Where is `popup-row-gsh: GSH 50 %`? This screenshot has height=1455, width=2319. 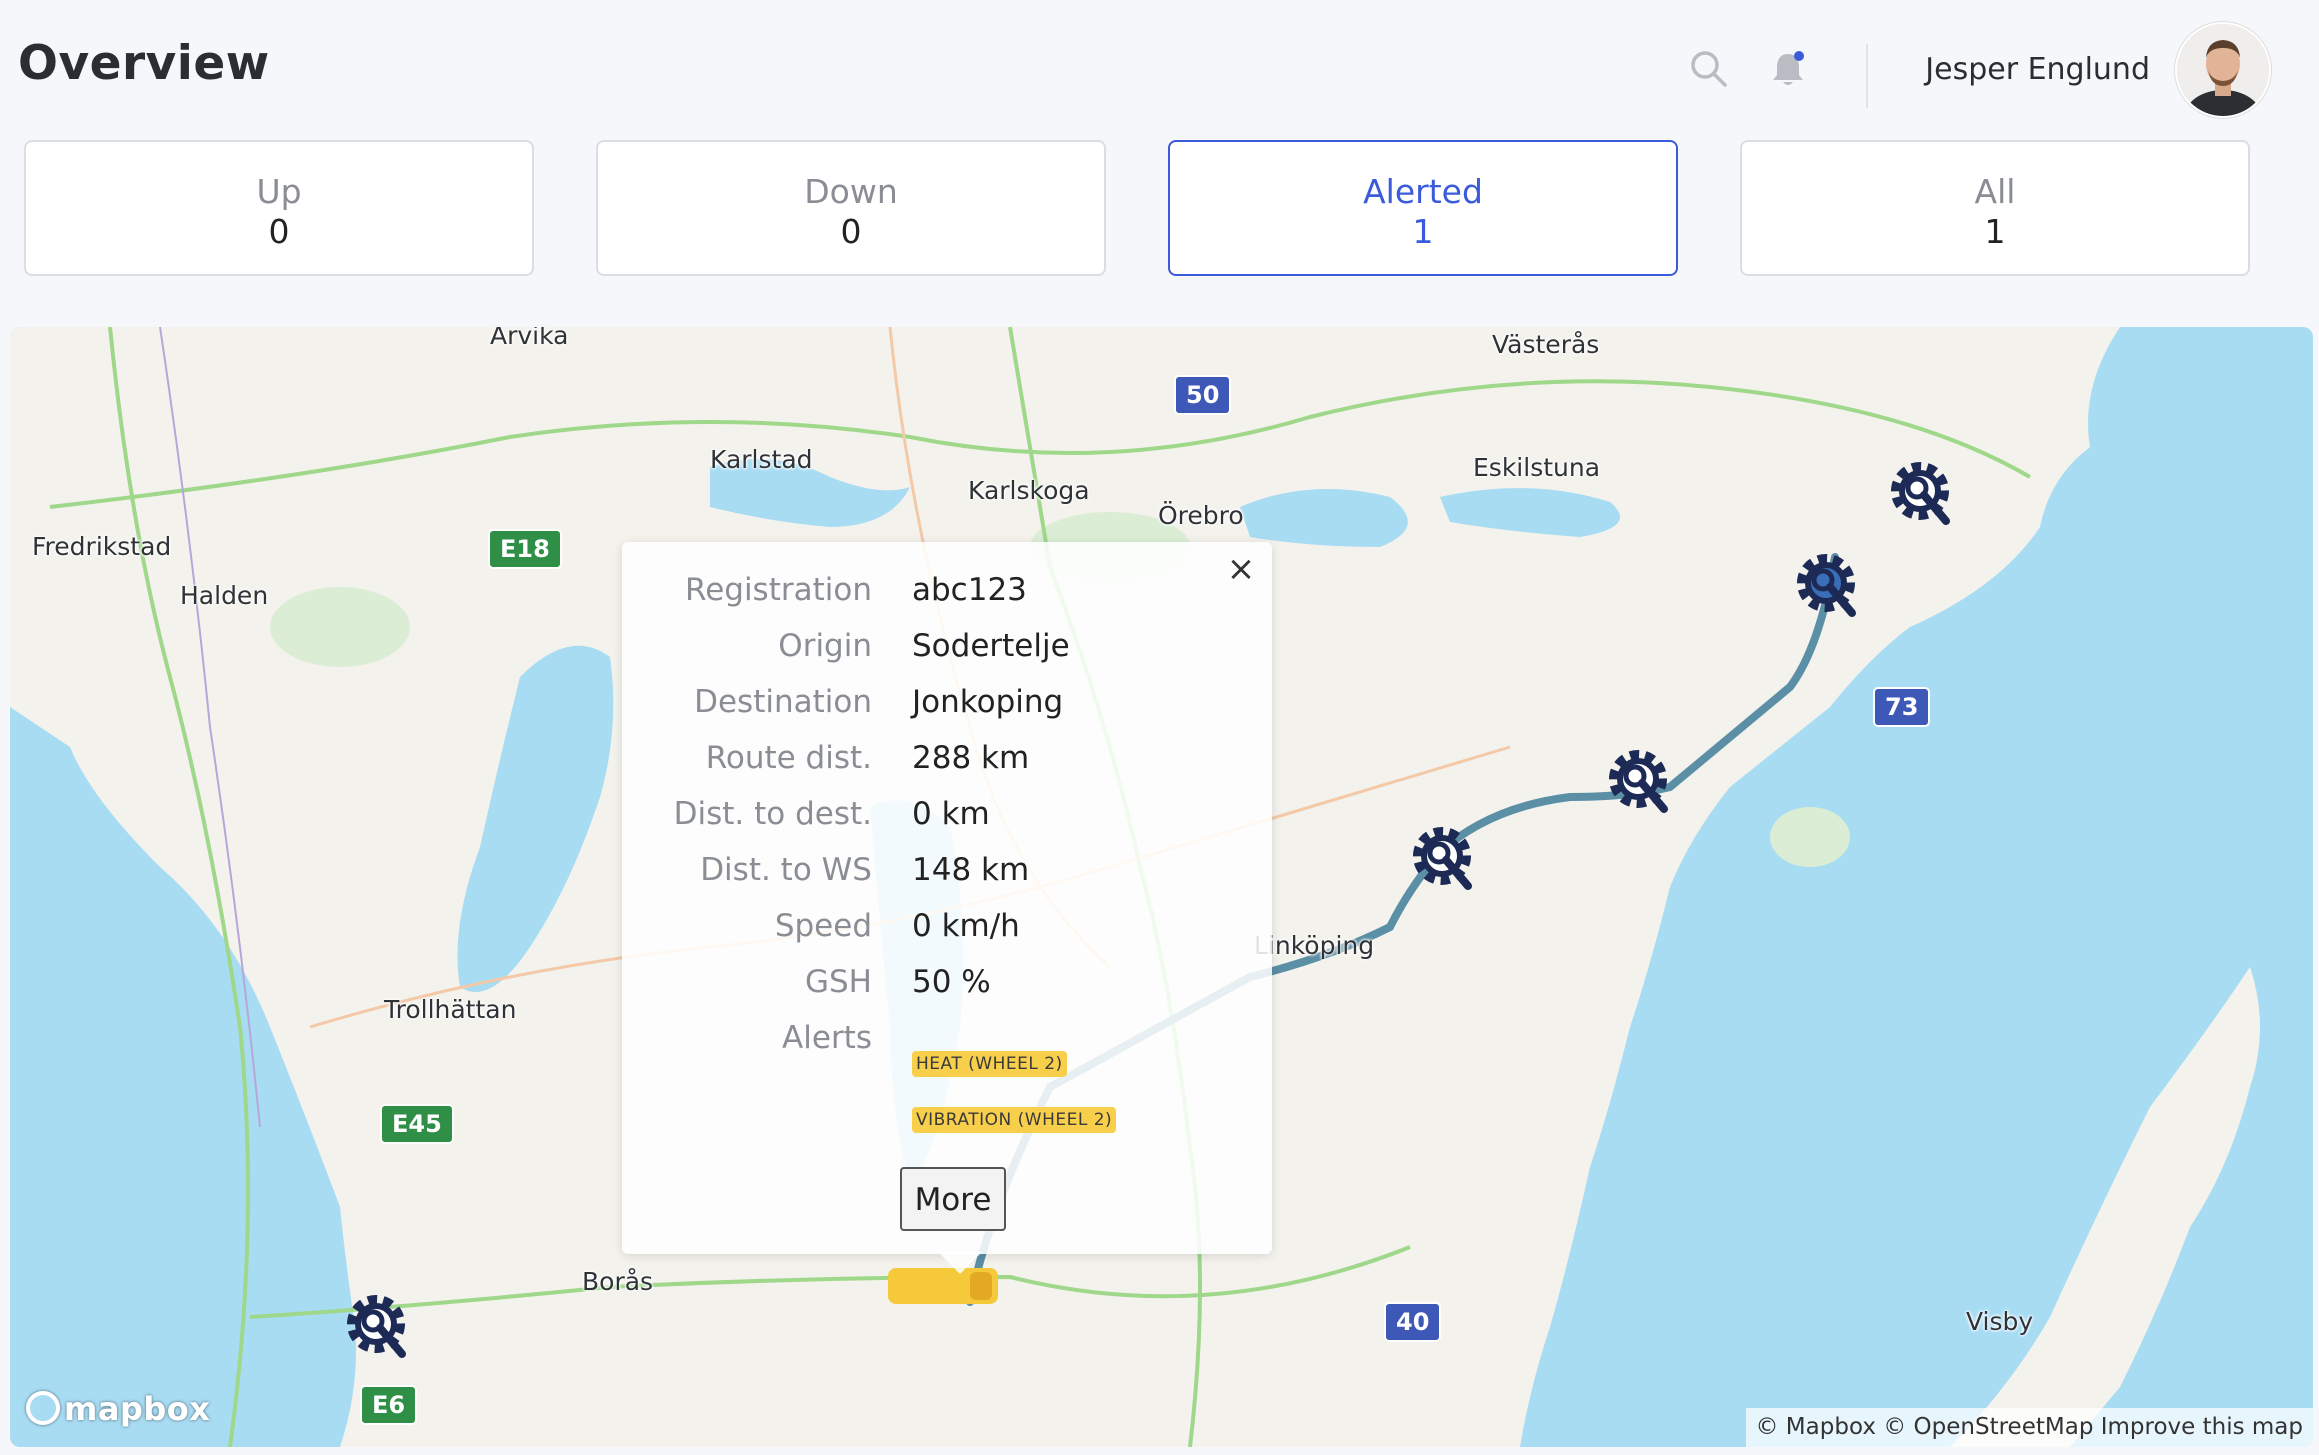 popup-row-gsh: GSH 50 % is located at coordinates (947, 989).